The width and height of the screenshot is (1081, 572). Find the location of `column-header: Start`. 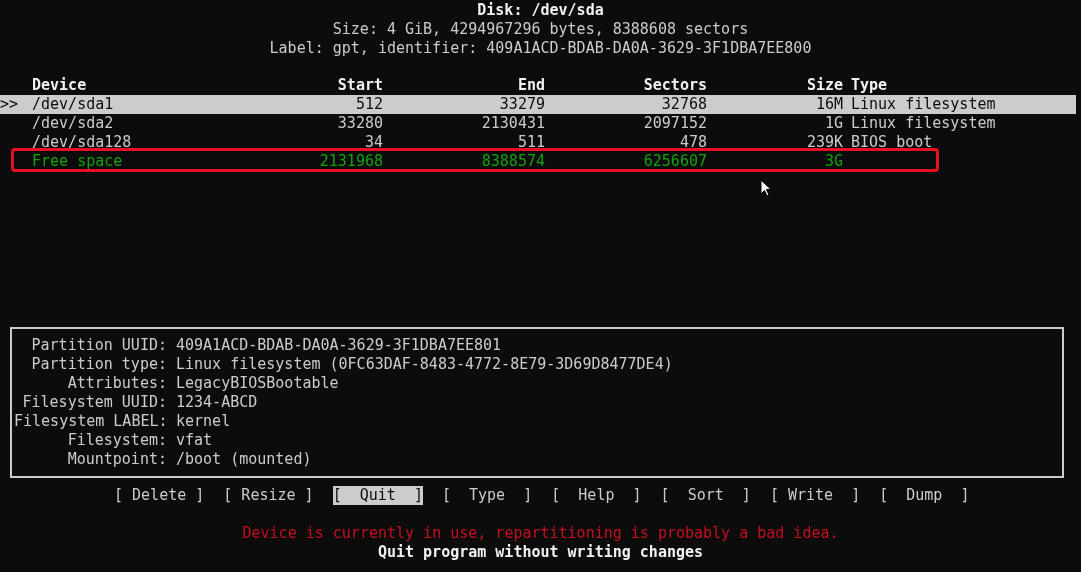

column-header: Start is located at coordinates (360, 85).